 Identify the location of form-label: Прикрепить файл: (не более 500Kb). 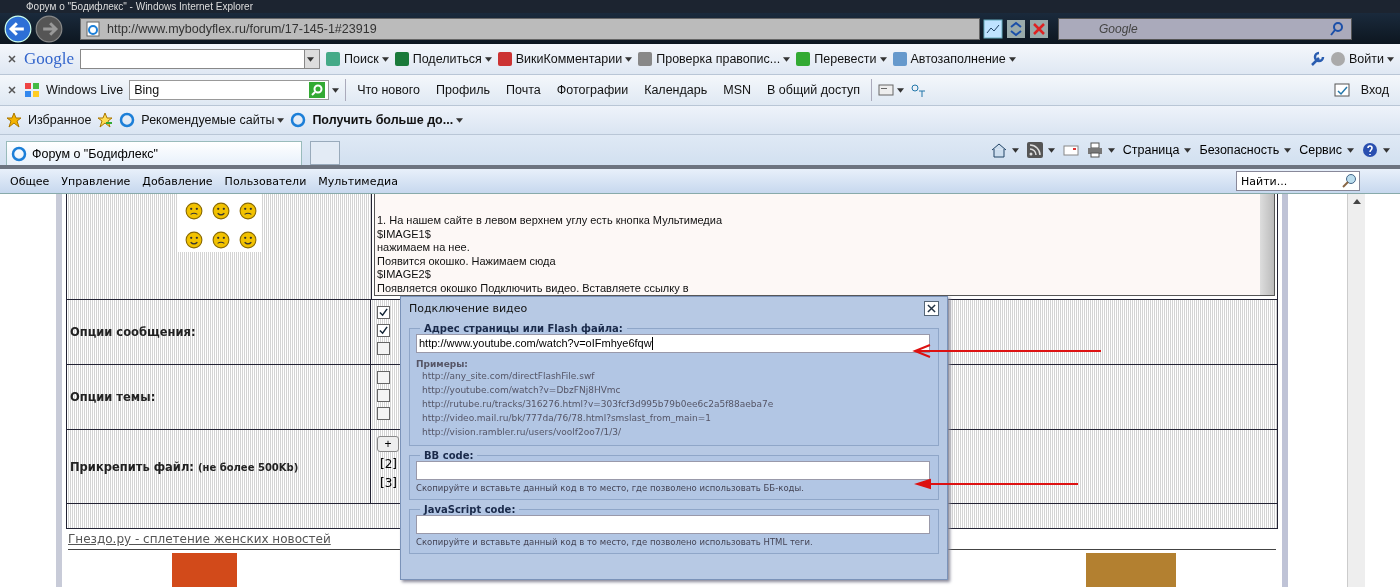
(184, 466).